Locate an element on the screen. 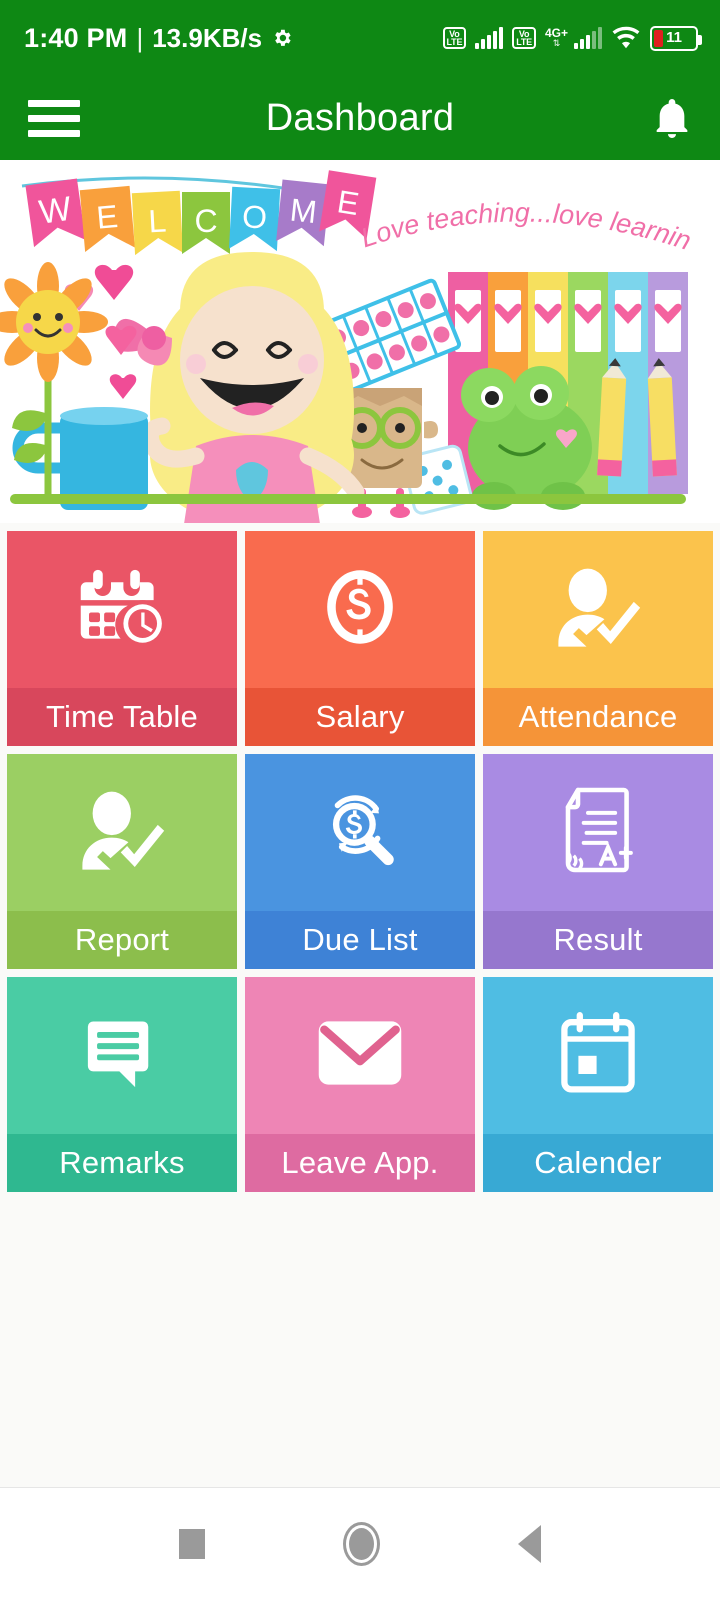 This screenshot has height=1600, width=720. tile-label: Result is located at coordinates (598, 940).